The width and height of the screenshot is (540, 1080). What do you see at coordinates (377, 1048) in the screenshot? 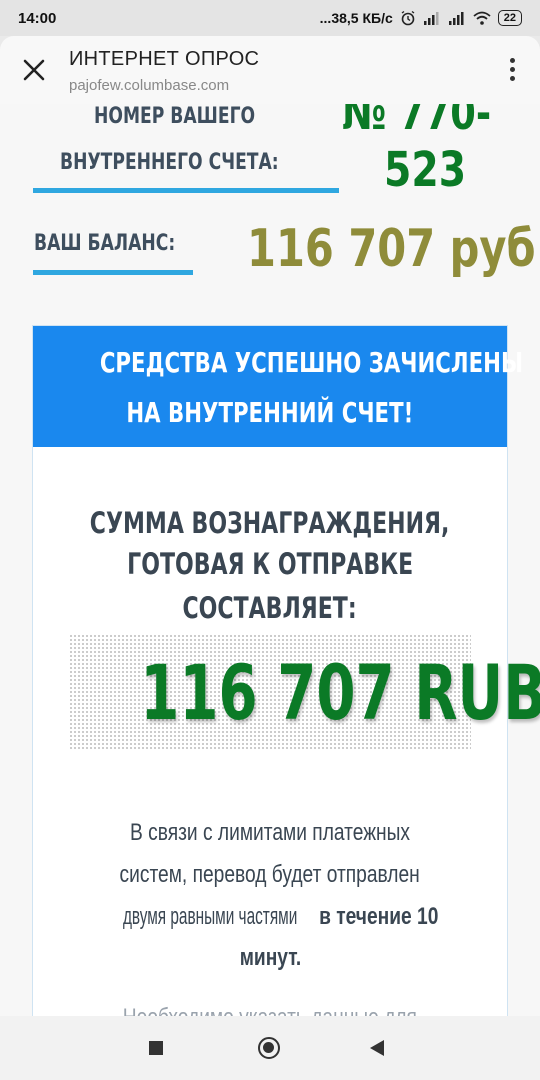
I see `back-icon` at bounding box center [377, 1048].